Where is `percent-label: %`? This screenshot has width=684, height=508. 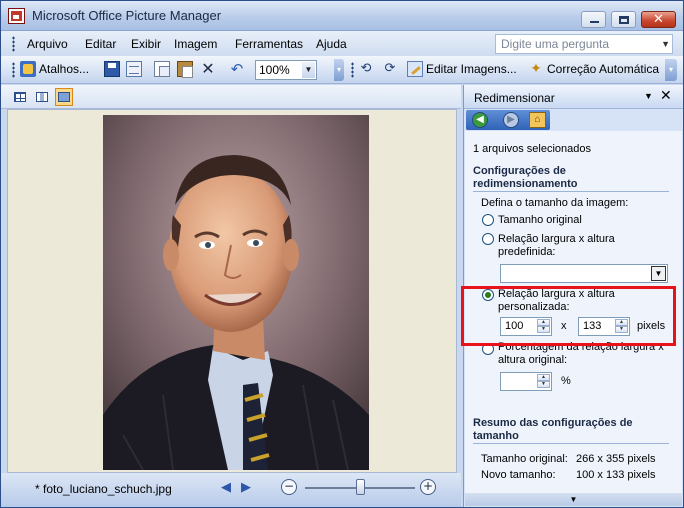 percent-label: % is located at coordinates (566, 381).